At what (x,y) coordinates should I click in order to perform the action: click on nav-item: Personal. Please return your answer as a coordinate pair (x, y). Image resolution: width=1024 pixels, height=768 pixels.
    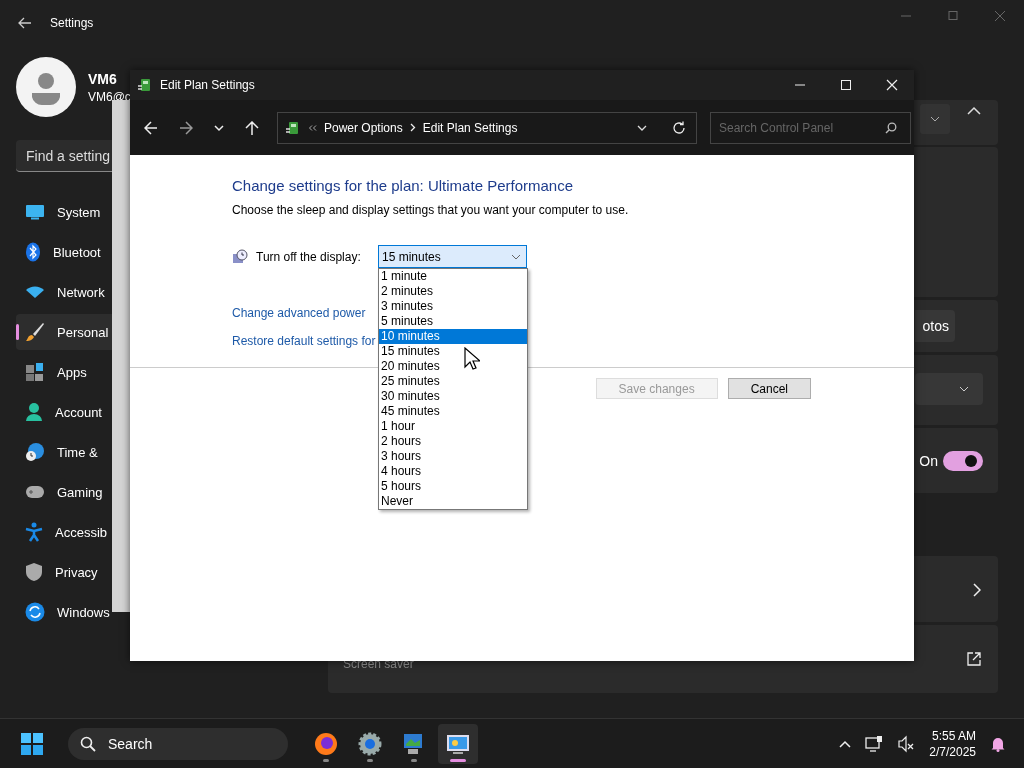
    Looking at the image, I should click on (64, 332).